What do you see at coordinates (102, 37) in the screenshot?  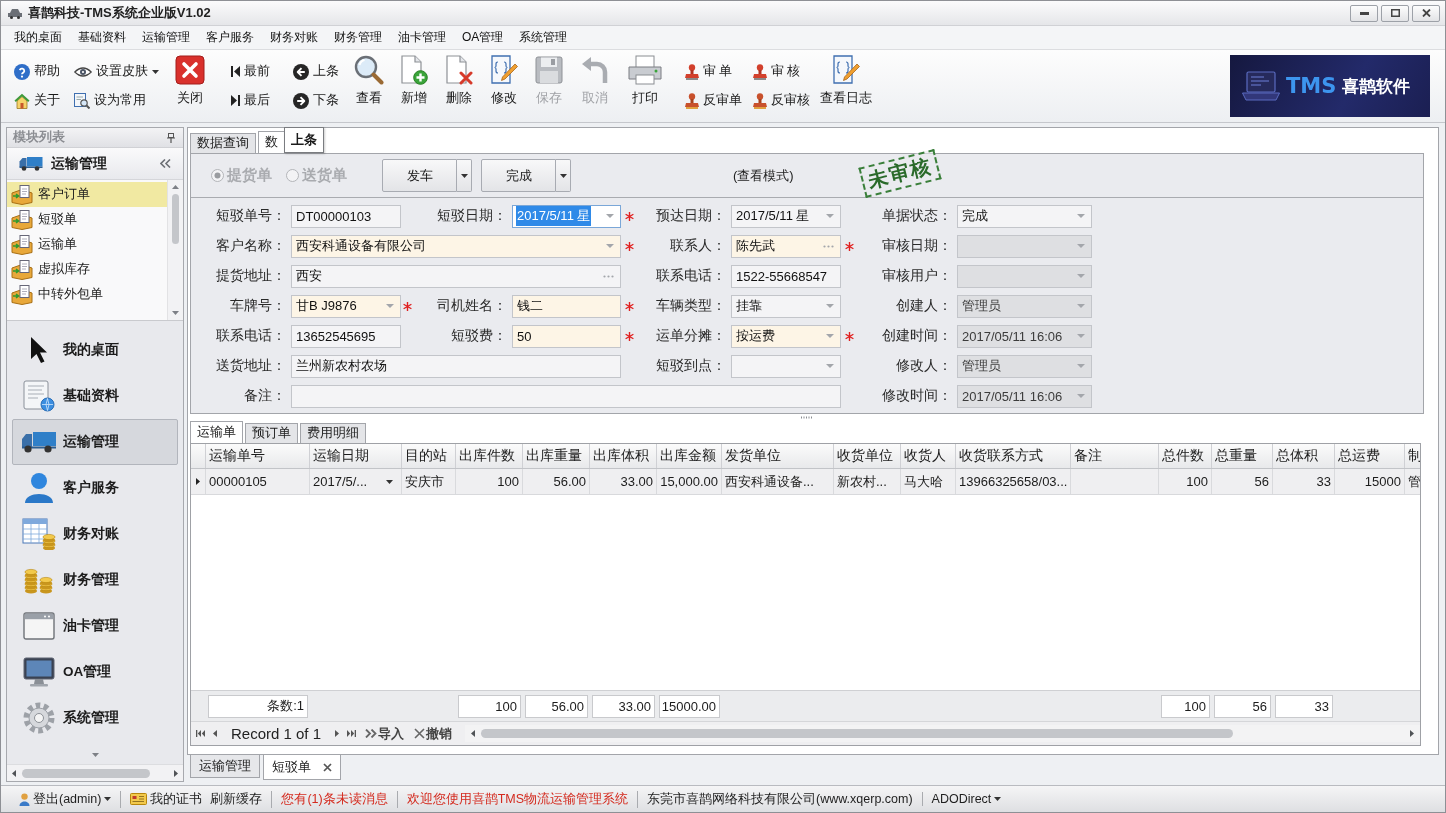 I see `menu-item: 基础资料` at bounding box center [102, 37].